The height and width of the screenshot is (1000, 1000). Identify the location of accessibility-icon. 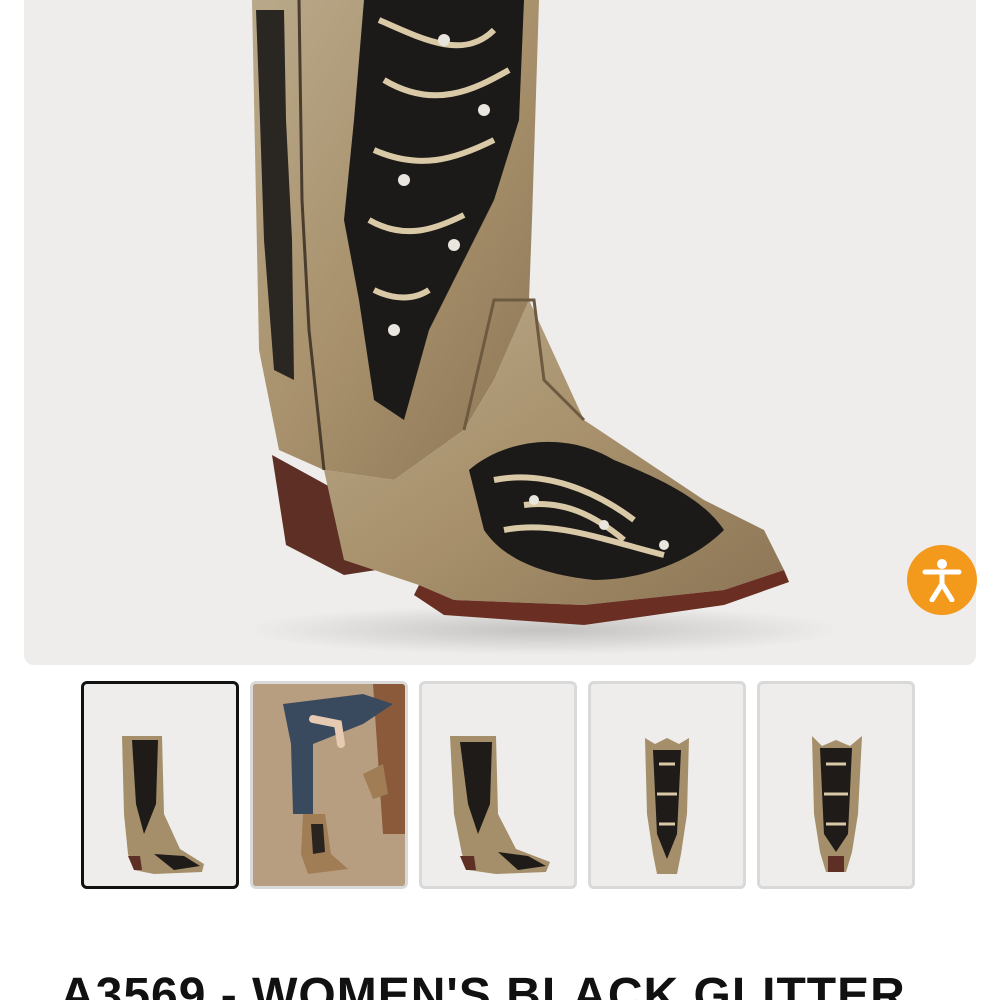
(942, 580).